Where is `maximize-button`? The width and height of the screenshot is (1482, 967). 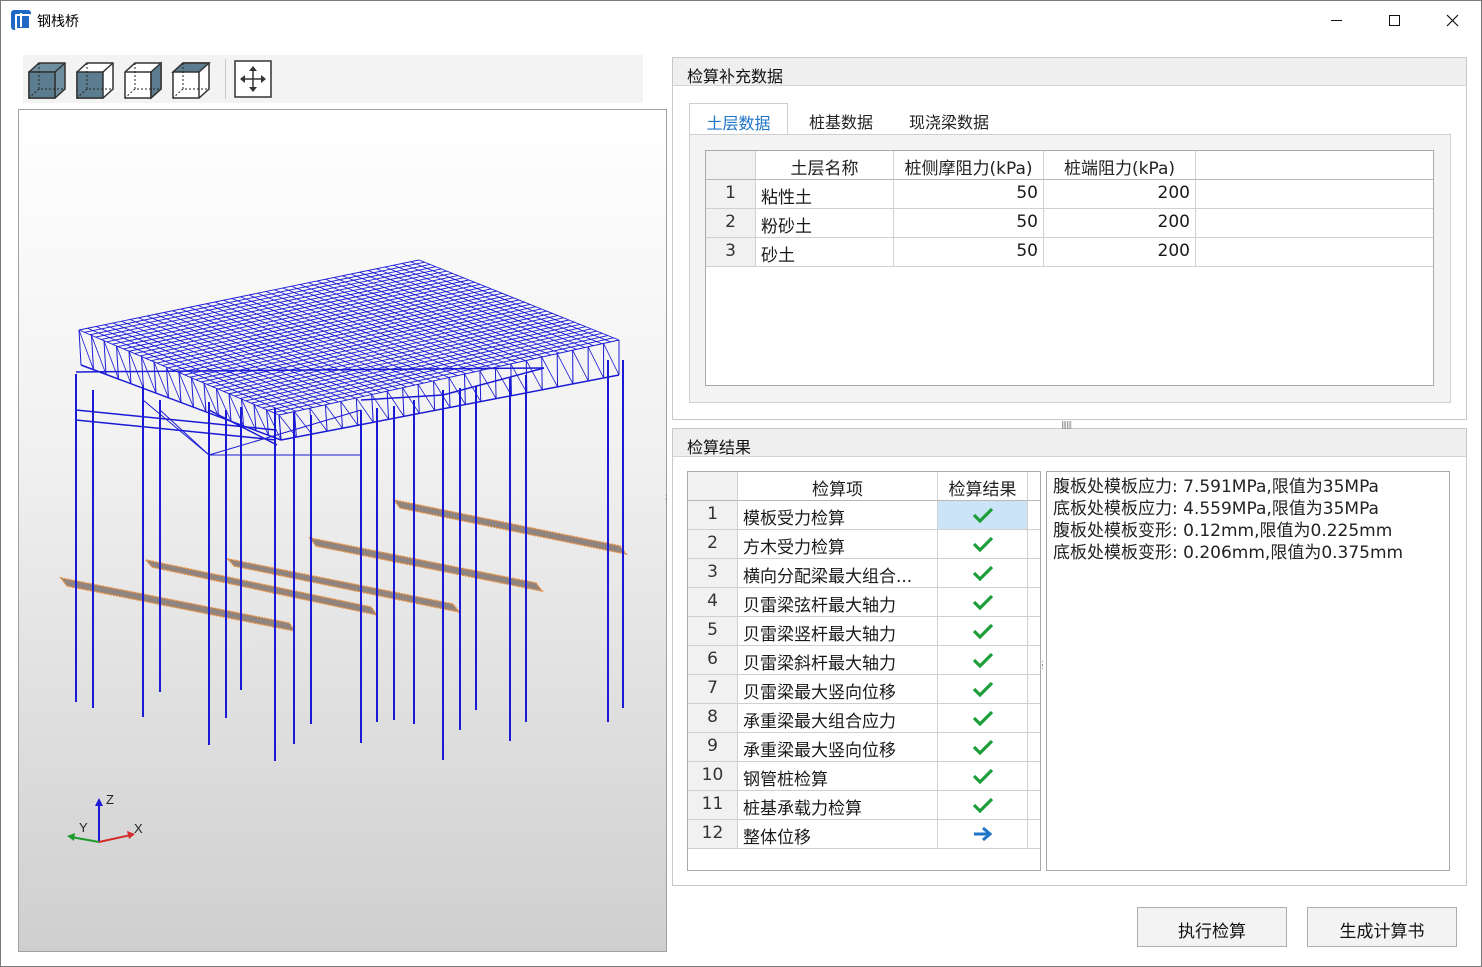
maximize-button is located at coordinates (1394, 20).